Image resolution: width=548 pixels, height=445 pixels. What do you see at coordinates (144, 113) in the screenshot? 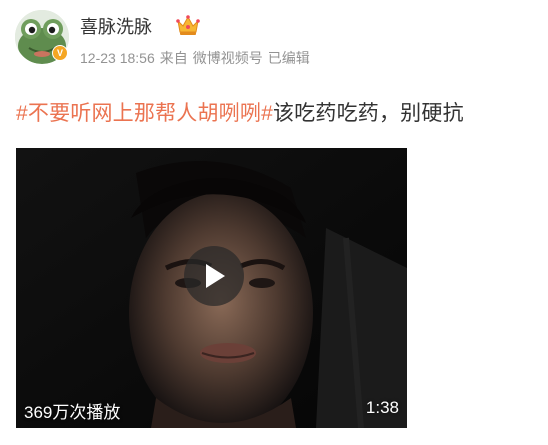
I see `topic-link: #不要听网上那帮人胡咧咧#` at bounding box center [144, 113].